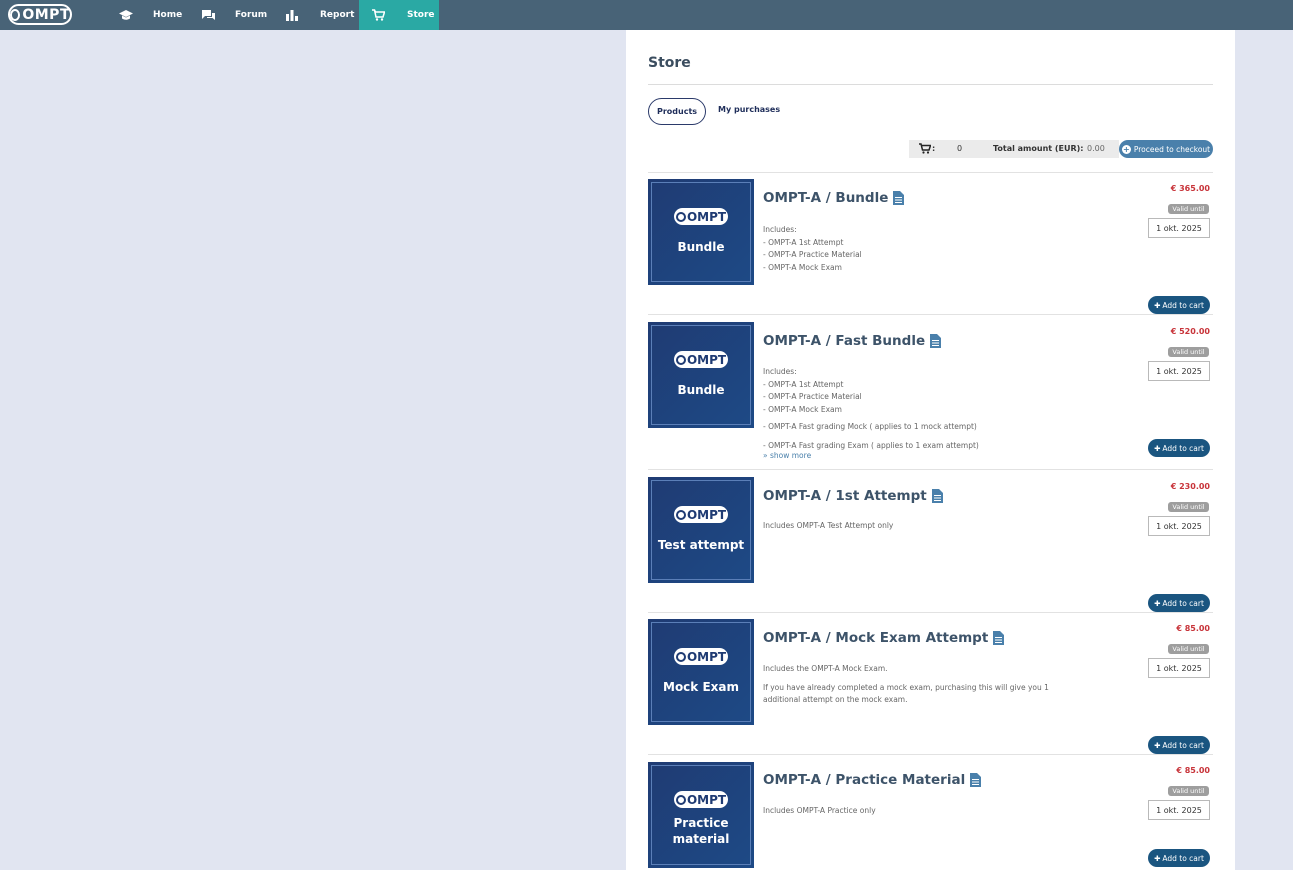  What do you see at coordinates (701, 545) in the screenshot?
I see `thumbnail-label: Test attempt` at bounding box center [701, 545].